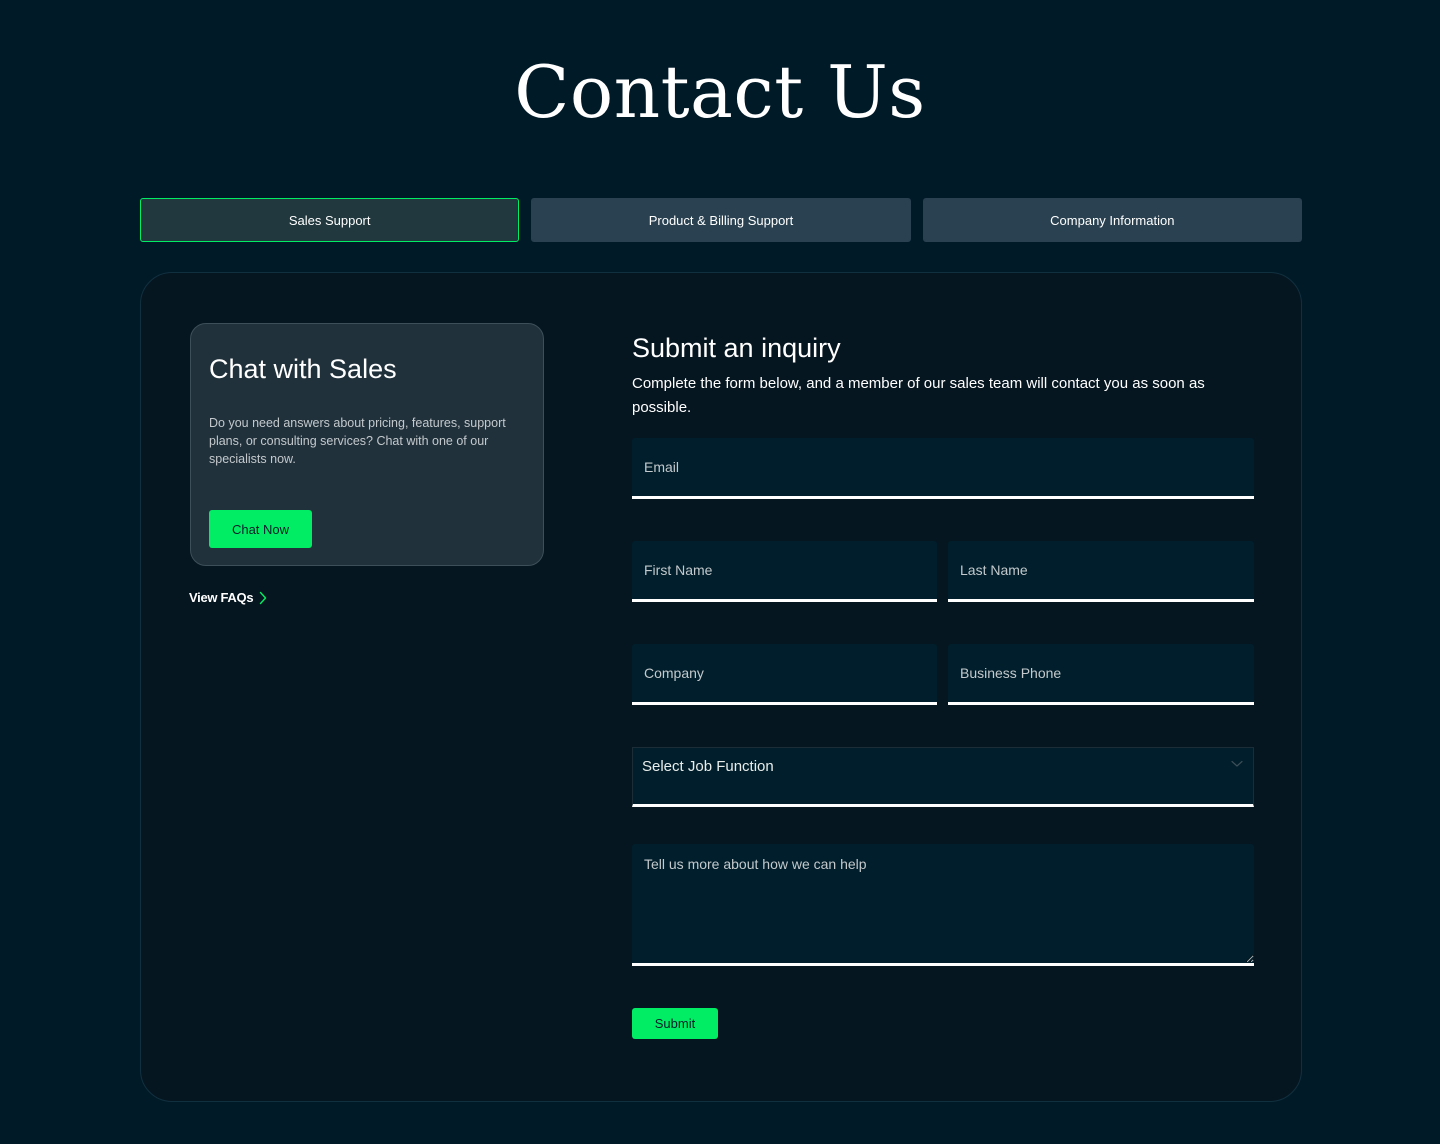  What do you see at coordinates (720, 92) in the screenshot?
I see `page-title: Contact Us` at bounding box center [720, 92].